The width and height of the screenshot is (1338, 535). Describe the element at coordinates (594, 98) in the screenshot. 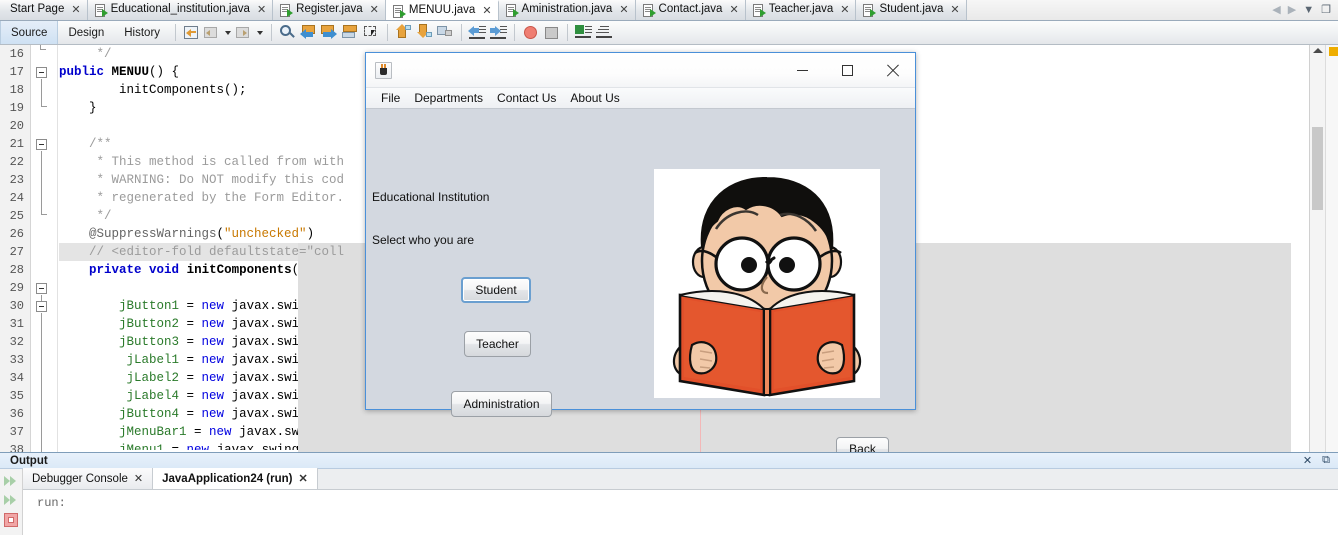

I see `menu-item-about-us: About Us` at that location.